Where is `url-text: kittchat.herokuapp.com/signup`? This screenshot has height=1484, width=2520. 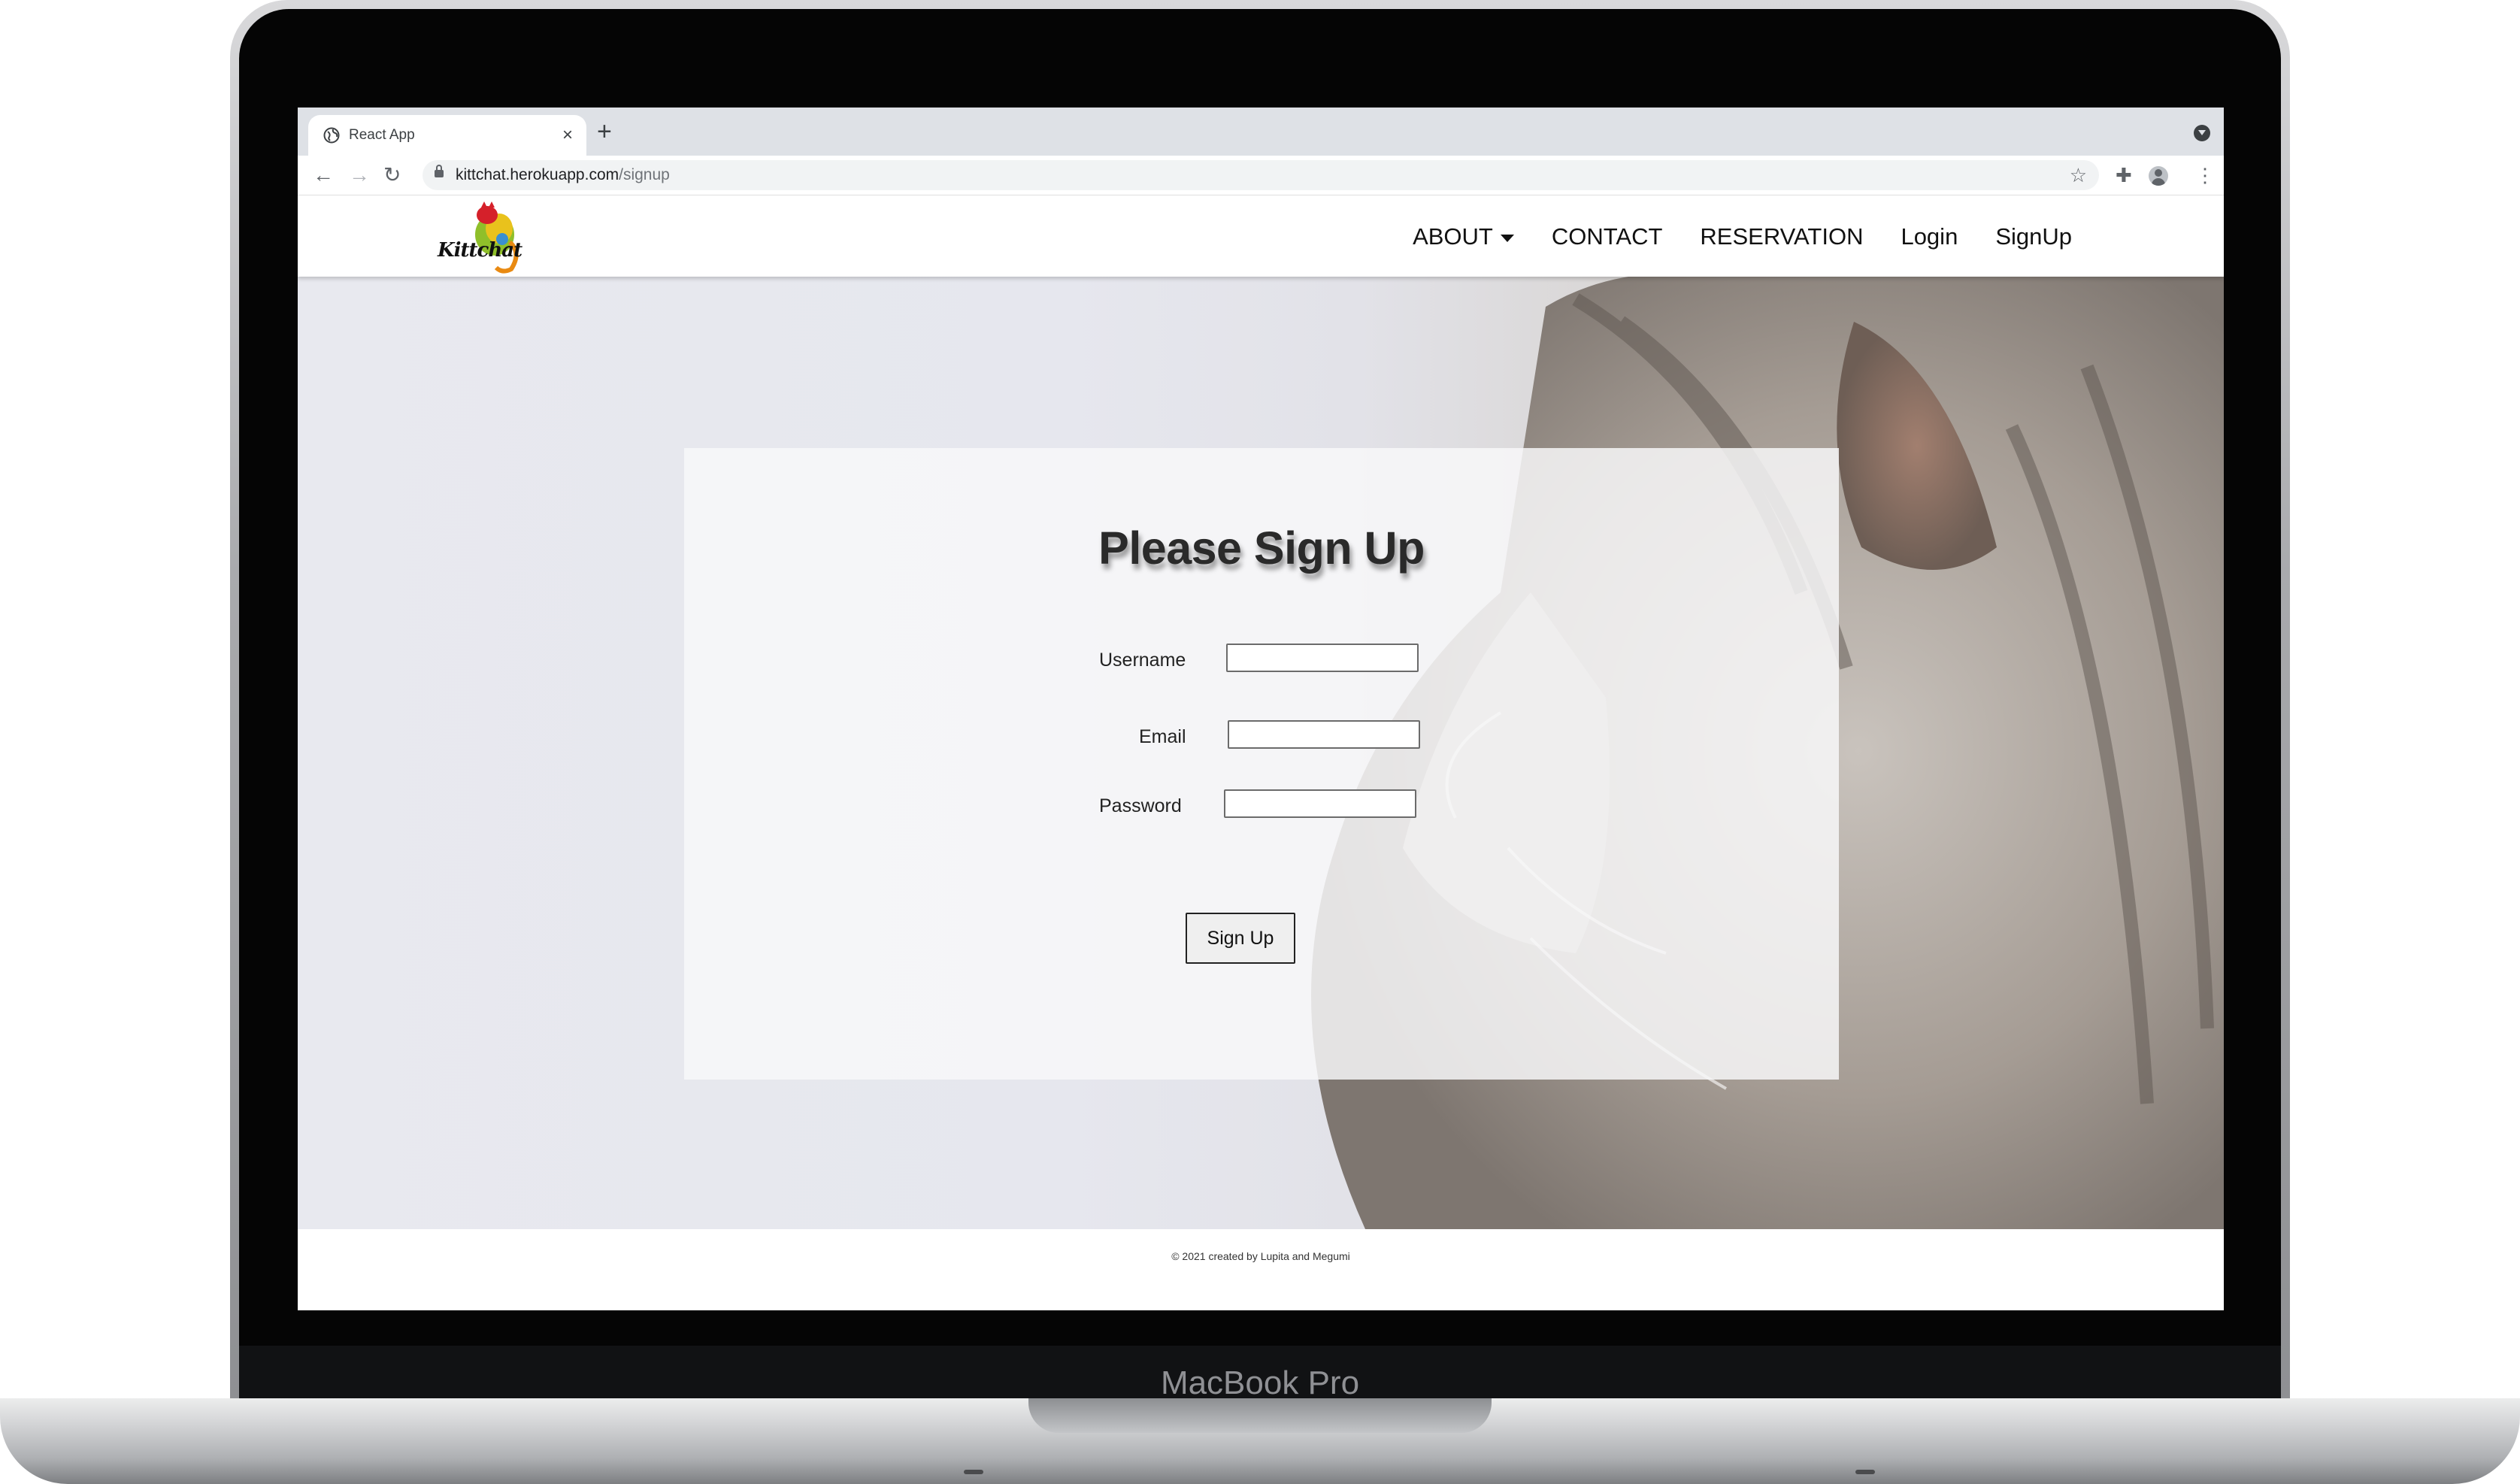 url-text: kittchat.herokuapp.com/signup is located at coordinates (563, 175).